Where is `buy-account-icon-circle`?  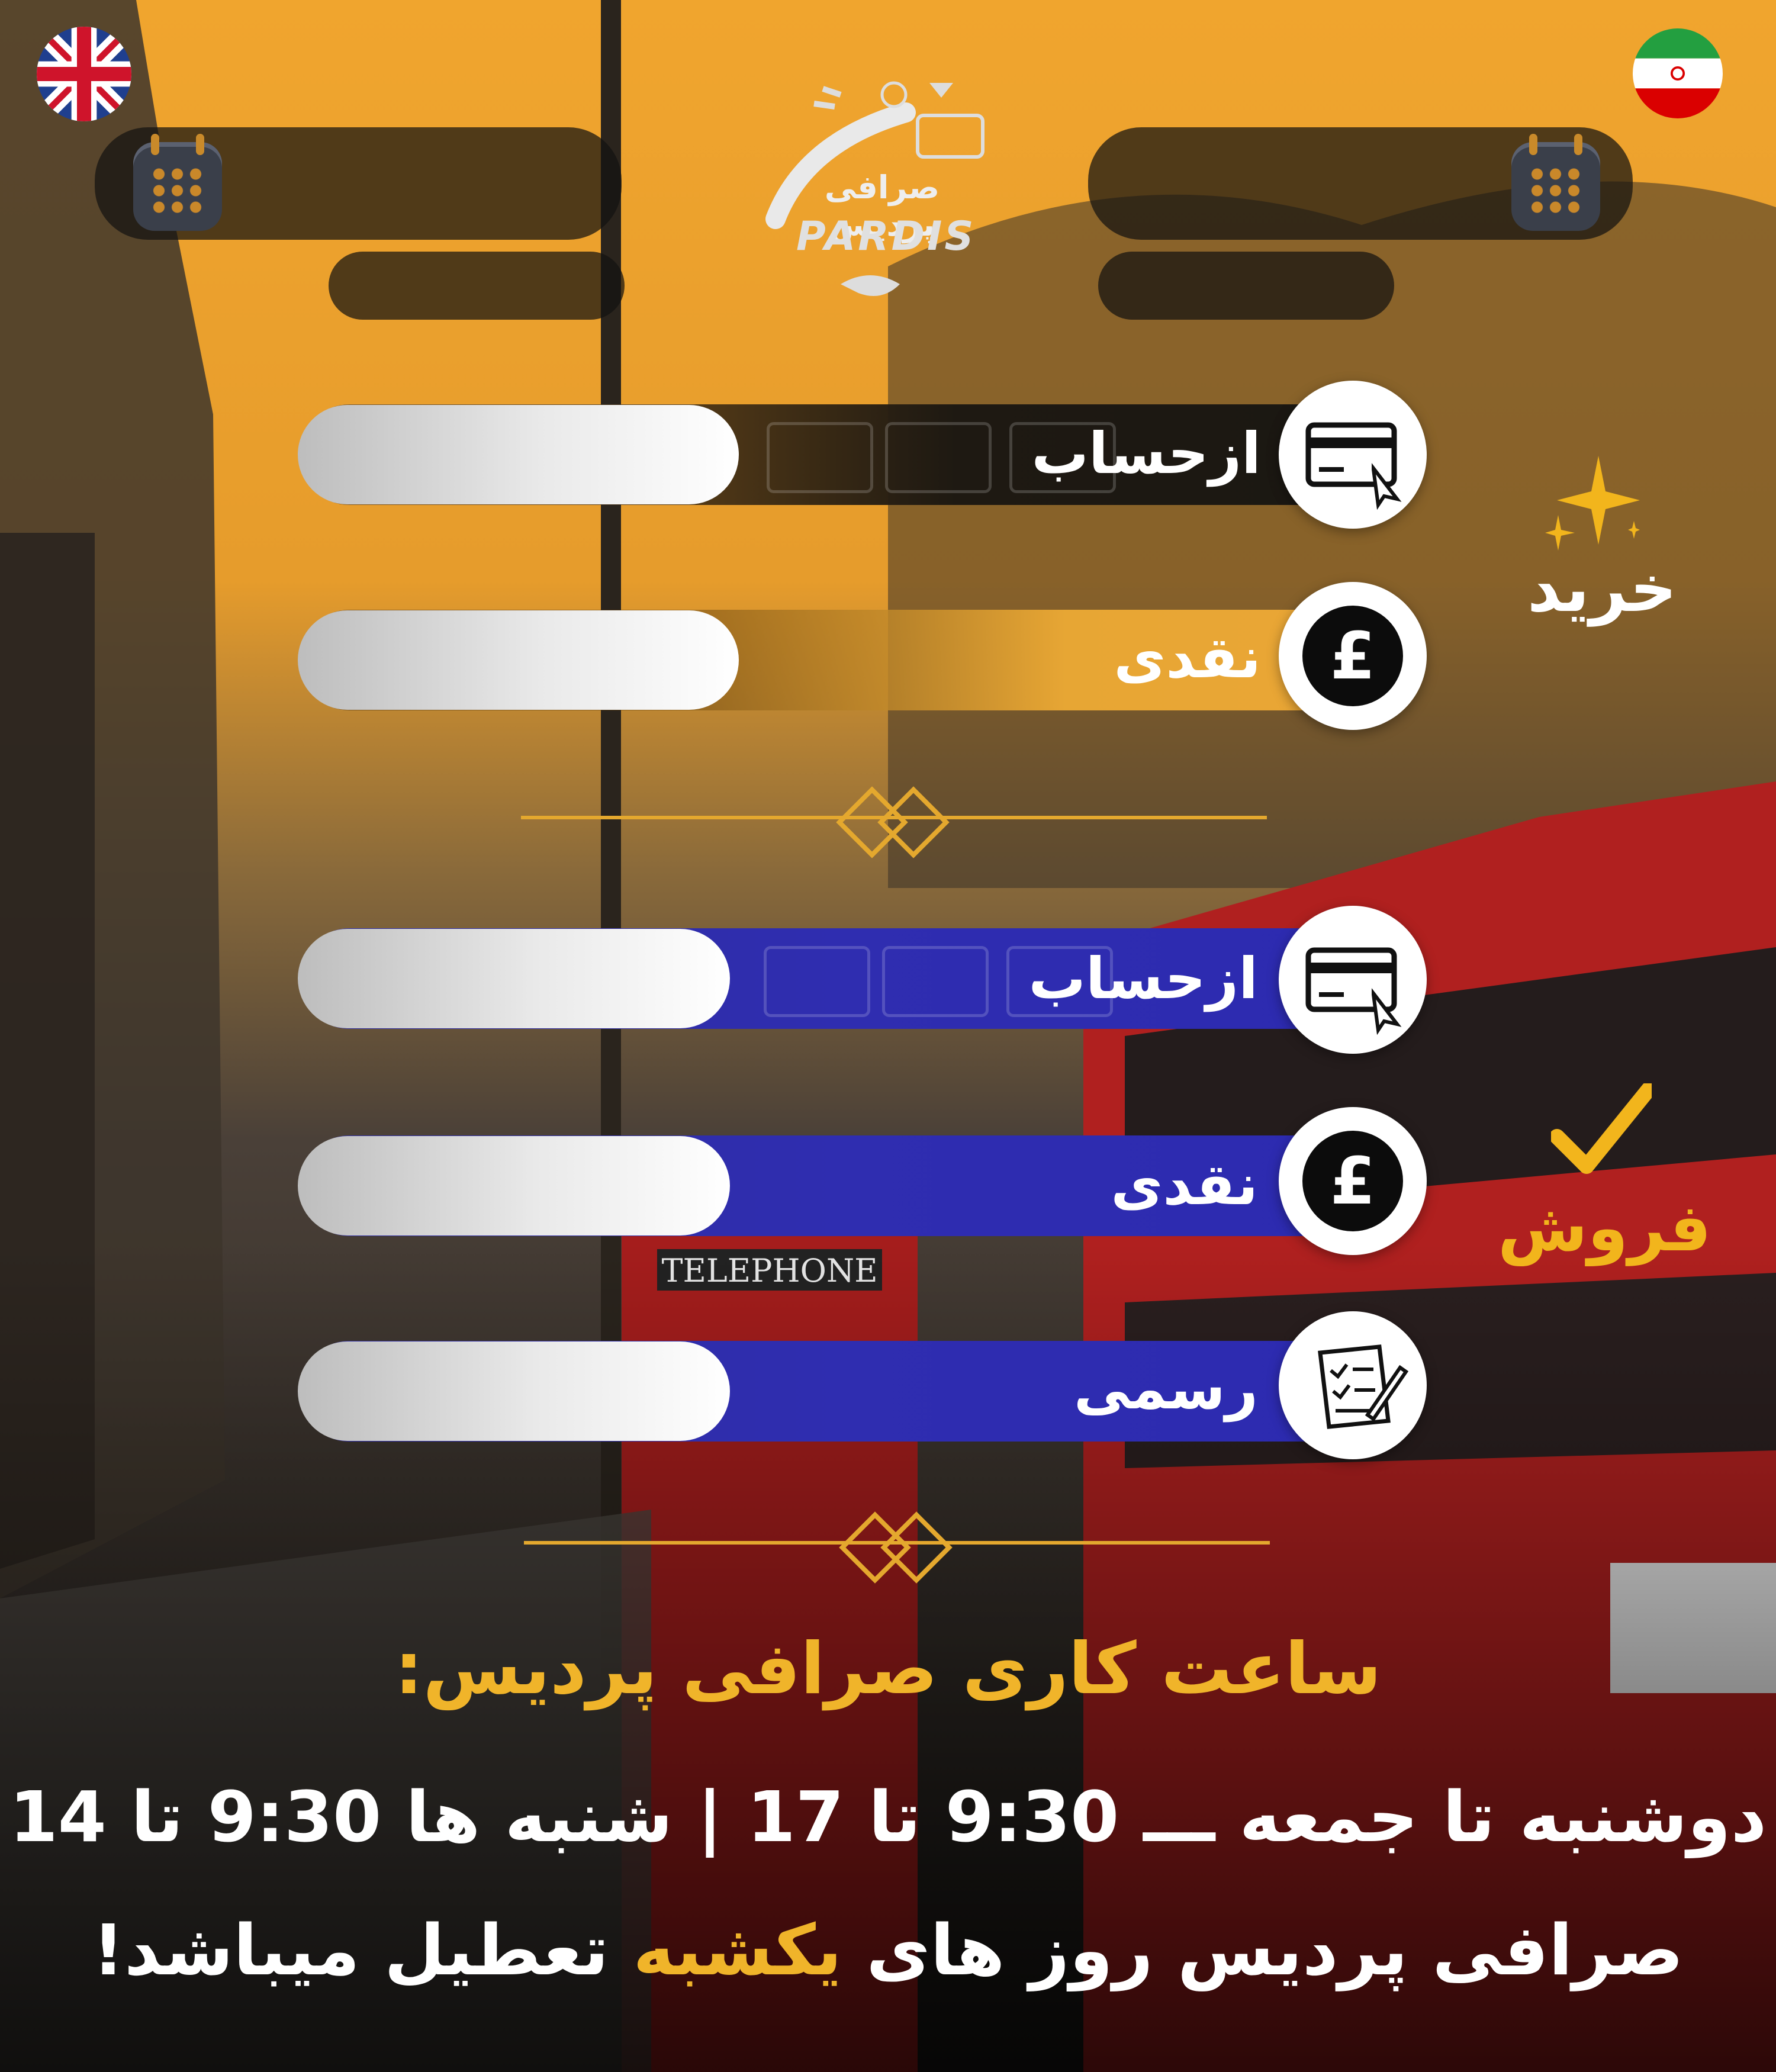
buy-account-icon-circle is located at coordinates (1353, 455).